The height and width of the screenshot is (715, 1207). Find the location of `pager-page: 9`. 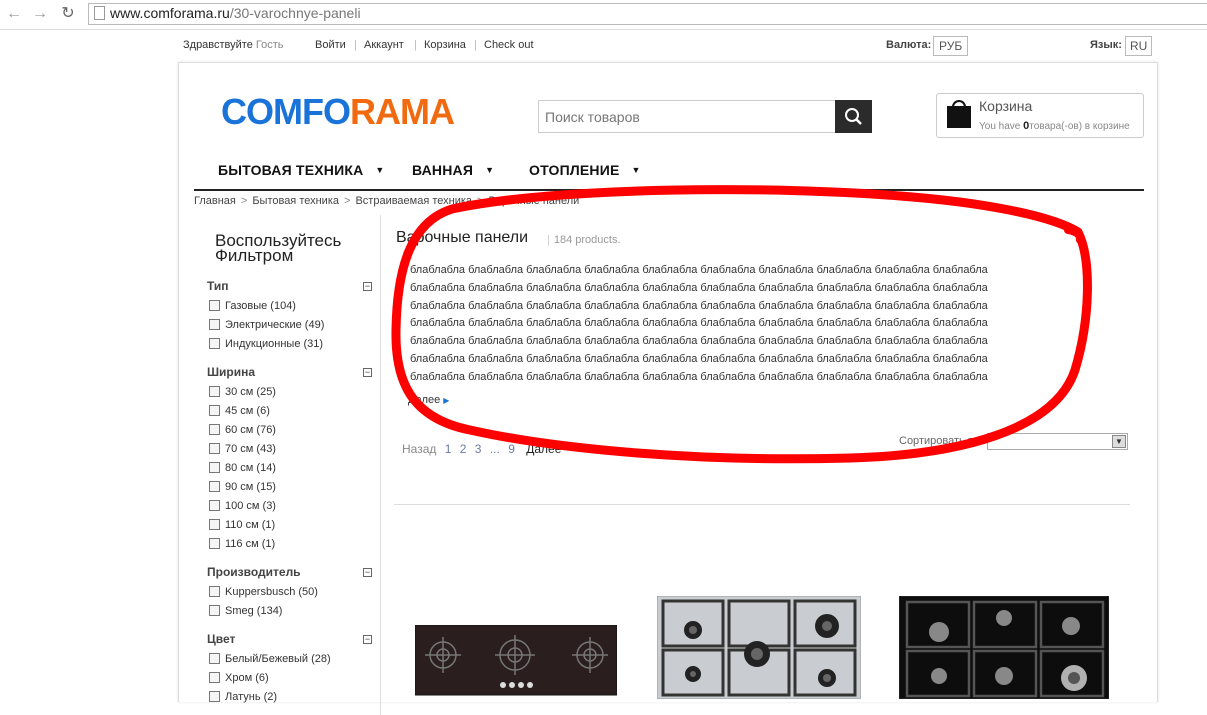

pager-page: 9 is located at coordinates (511, 449).